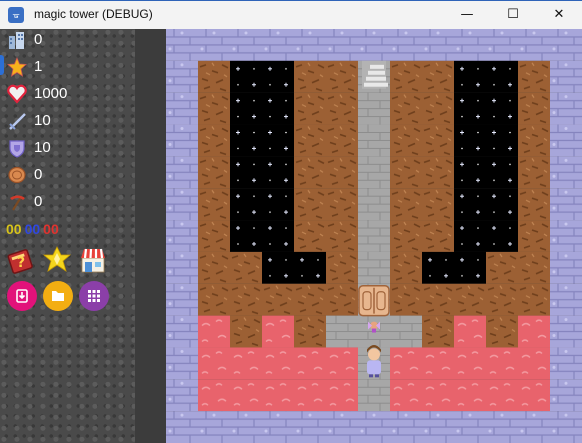  What do you see at coordinates (375, 74) in the screenshot?
I see `upstairs-tile` at bounding box center [375, 74].